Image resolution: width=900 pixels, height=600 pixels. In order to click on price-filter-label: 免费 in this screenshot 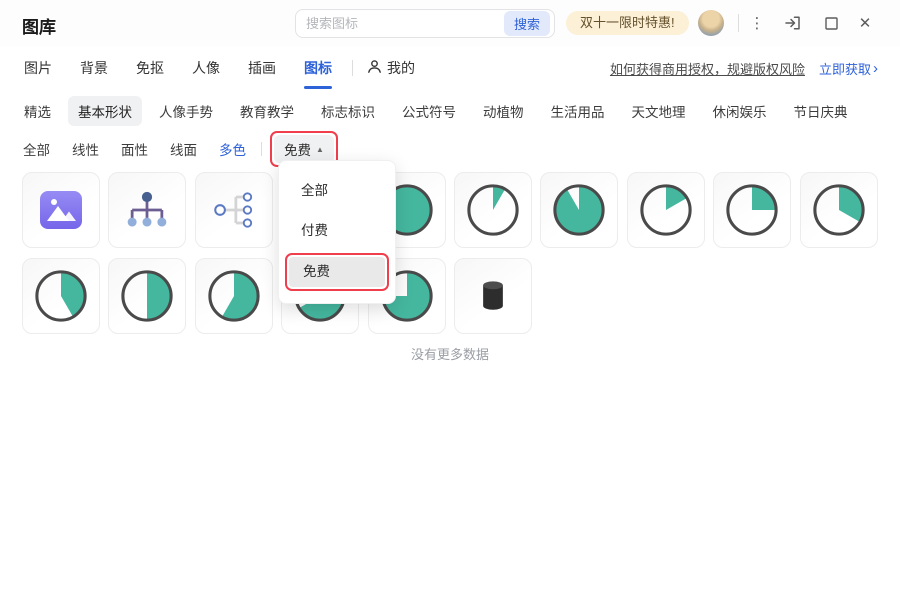, I will do `click(297, 150)`.